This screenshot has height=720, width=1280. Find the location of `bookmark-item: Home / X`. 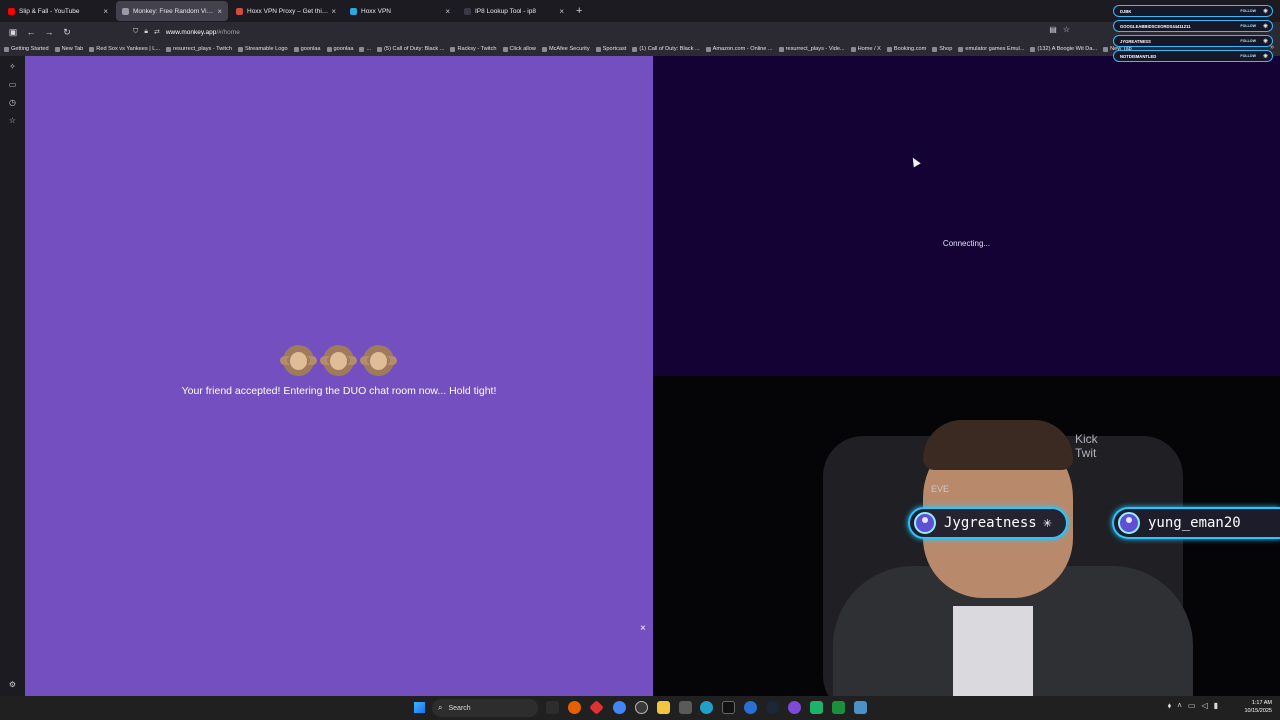

bookmark-item: Home / X is located at coordinates (865, 49).